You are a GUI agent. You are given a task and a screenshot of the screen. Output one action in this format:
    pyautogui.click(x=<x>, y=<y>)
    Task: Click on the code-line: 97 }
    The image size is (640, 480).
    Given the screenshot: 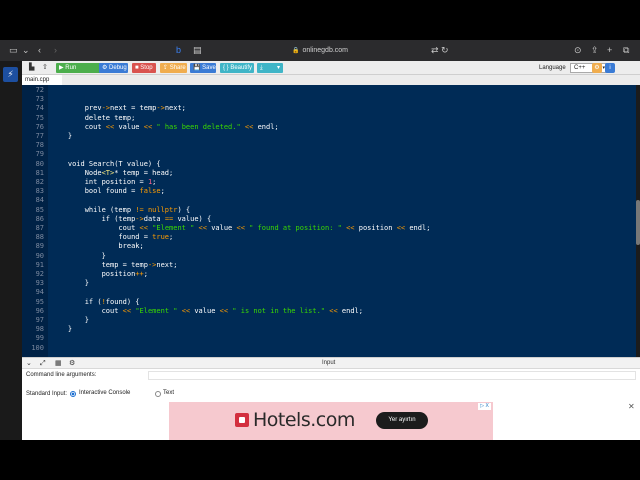 What is the action you would take?
    pyautogui.click(x=329, y=320)
    